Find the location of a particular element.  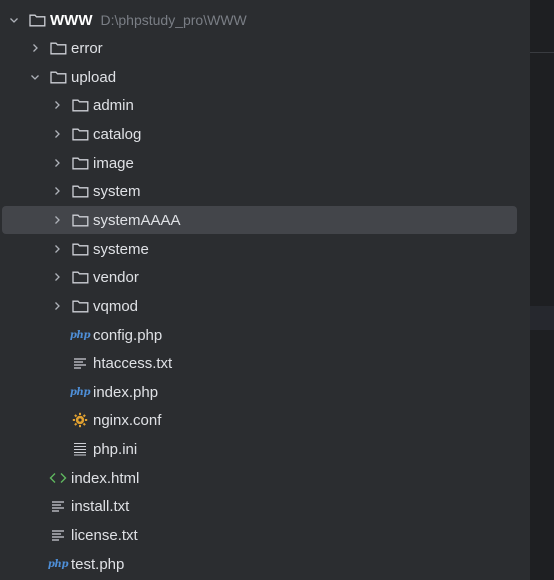

tree-item-admin: admin is located at coordinates (265, 105).